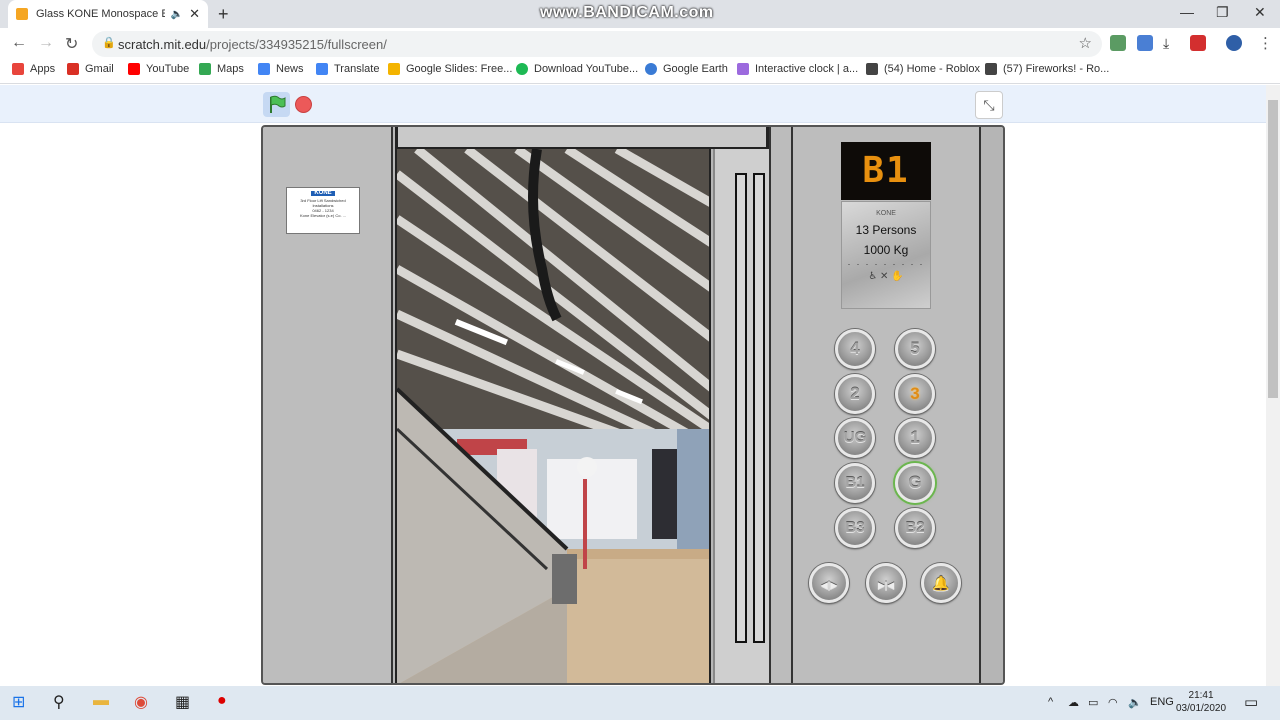 This screenshot has height=720, width=1280. Describe the element at coordinates (1273, 249) in the screenshot. I see `scrollbar-thumb` at that location.